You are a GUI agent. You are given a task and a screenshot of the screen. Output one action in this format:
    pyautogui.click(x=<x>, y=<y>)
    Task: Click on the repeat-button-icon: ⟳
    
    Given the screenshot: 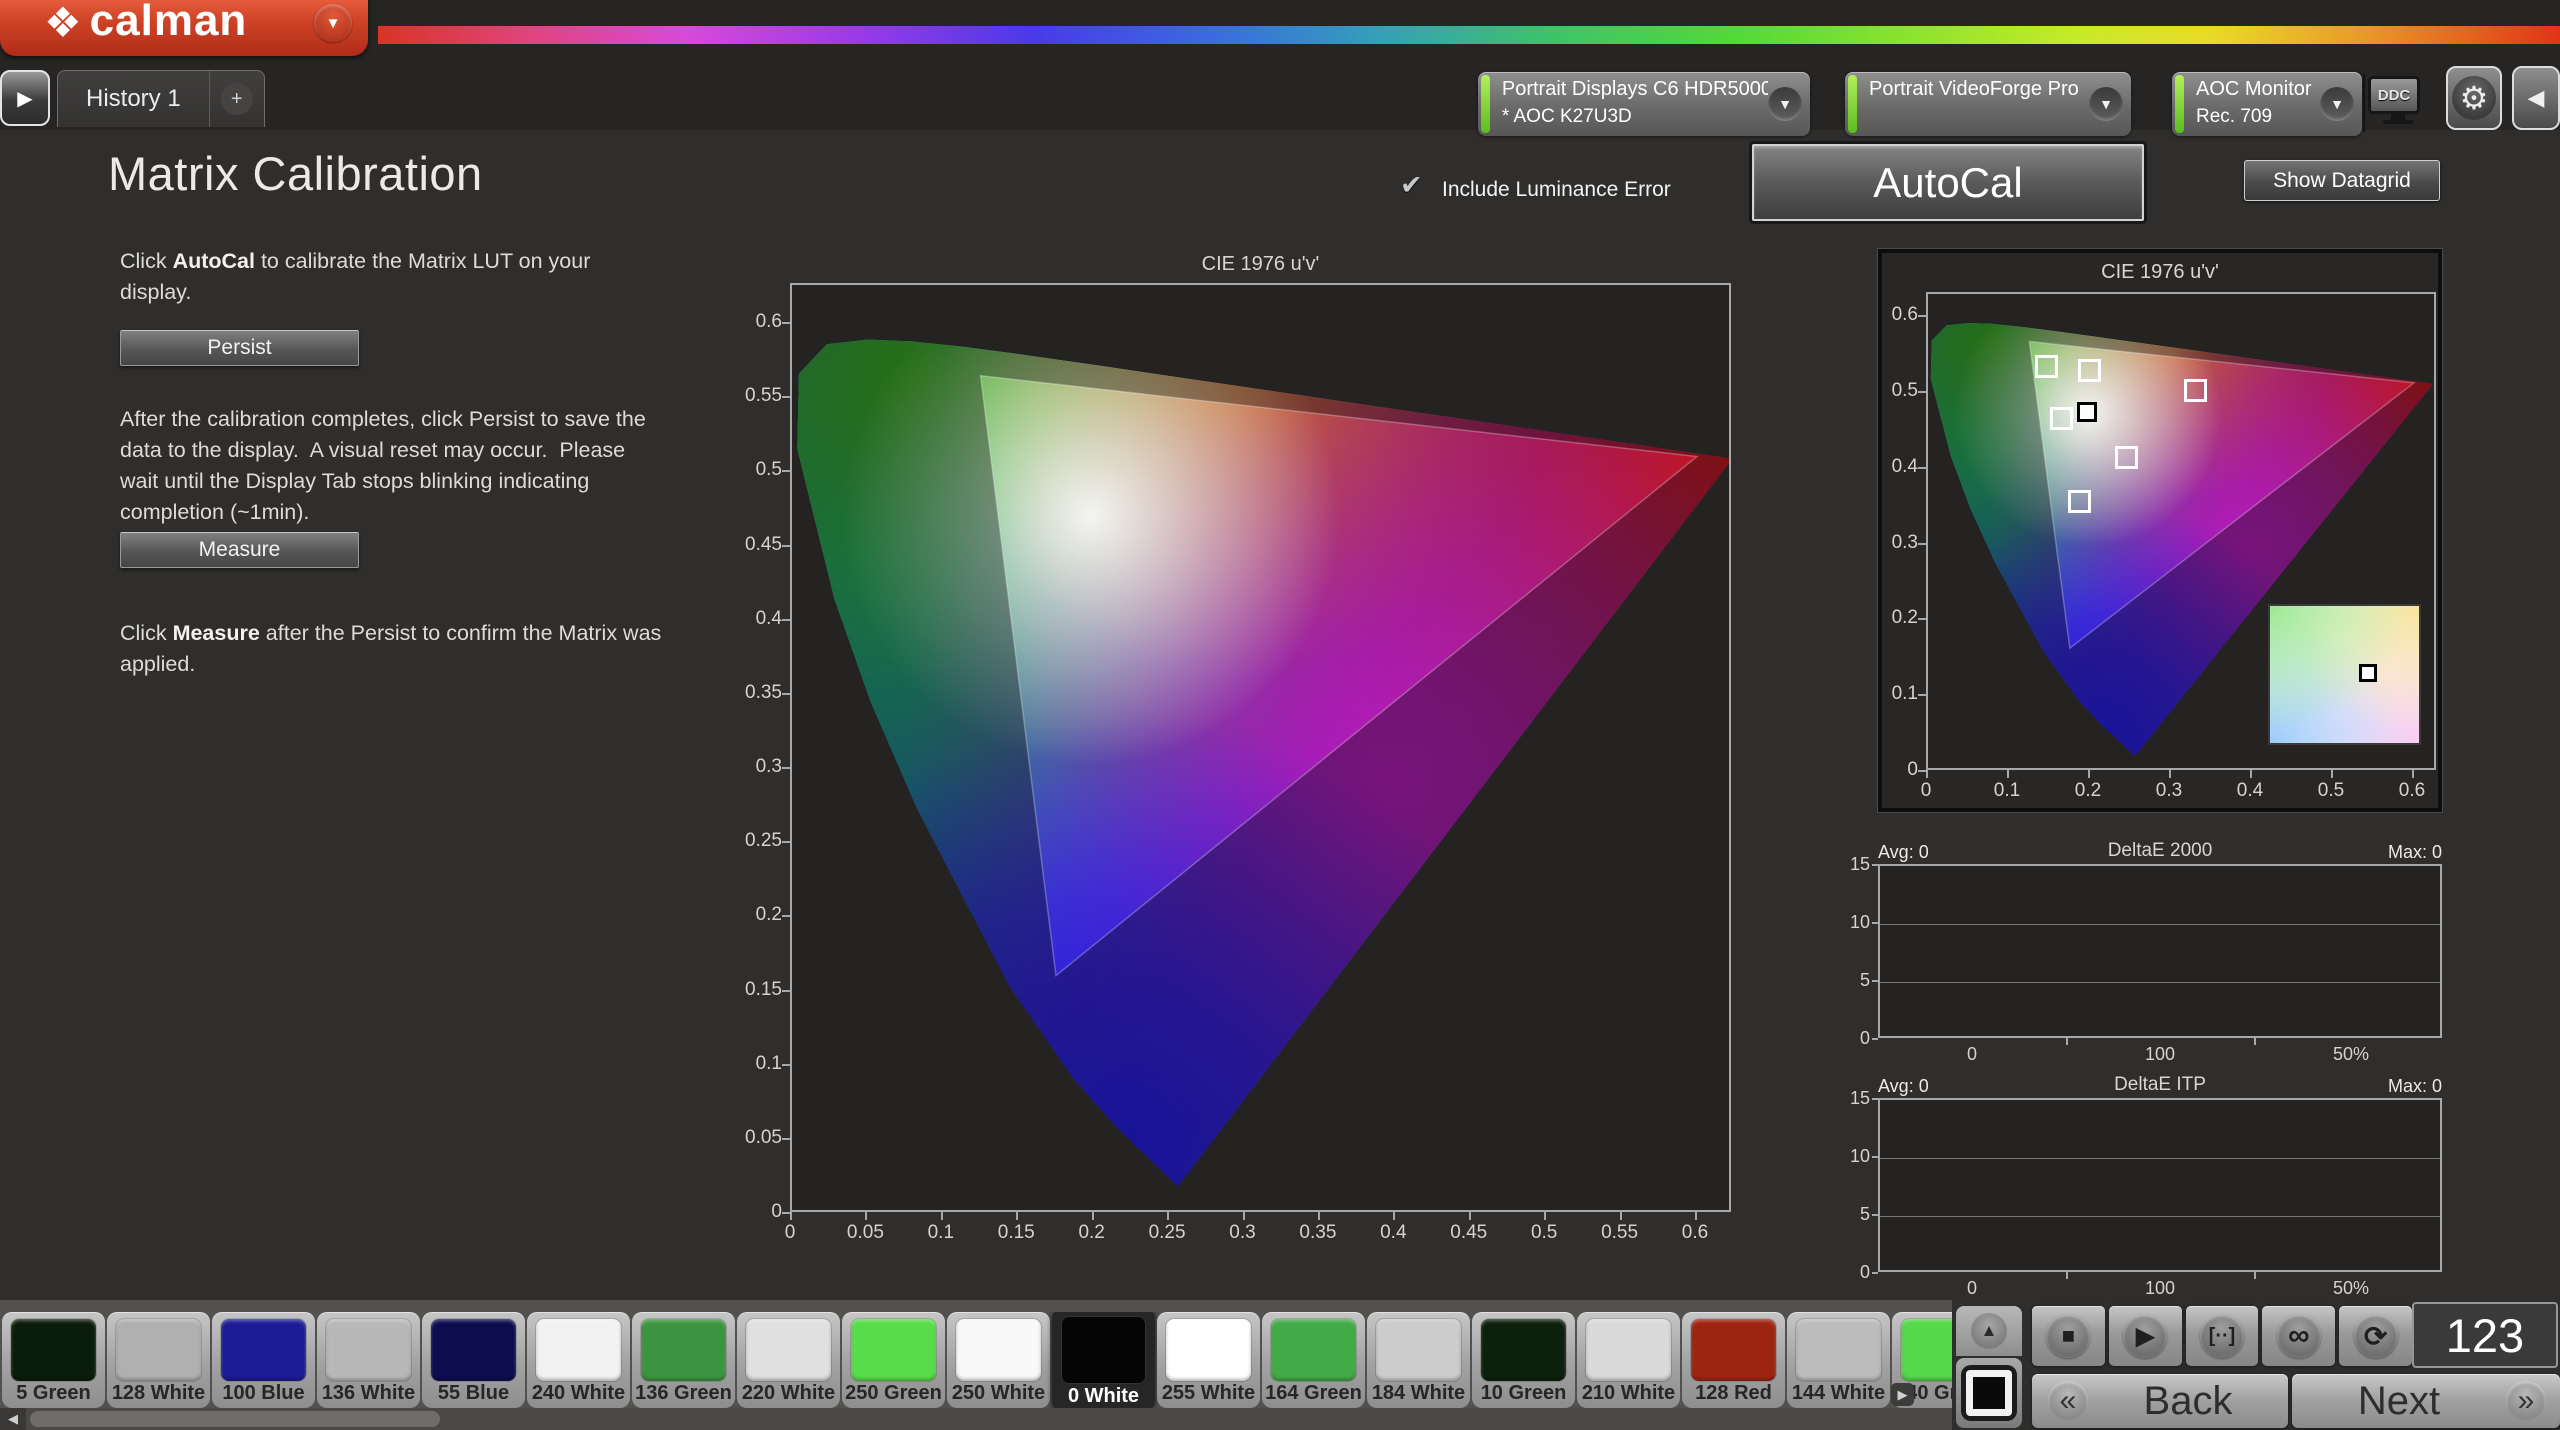 What is the action you would take?
    pyautogui.click(x=2375, y=1336)
    